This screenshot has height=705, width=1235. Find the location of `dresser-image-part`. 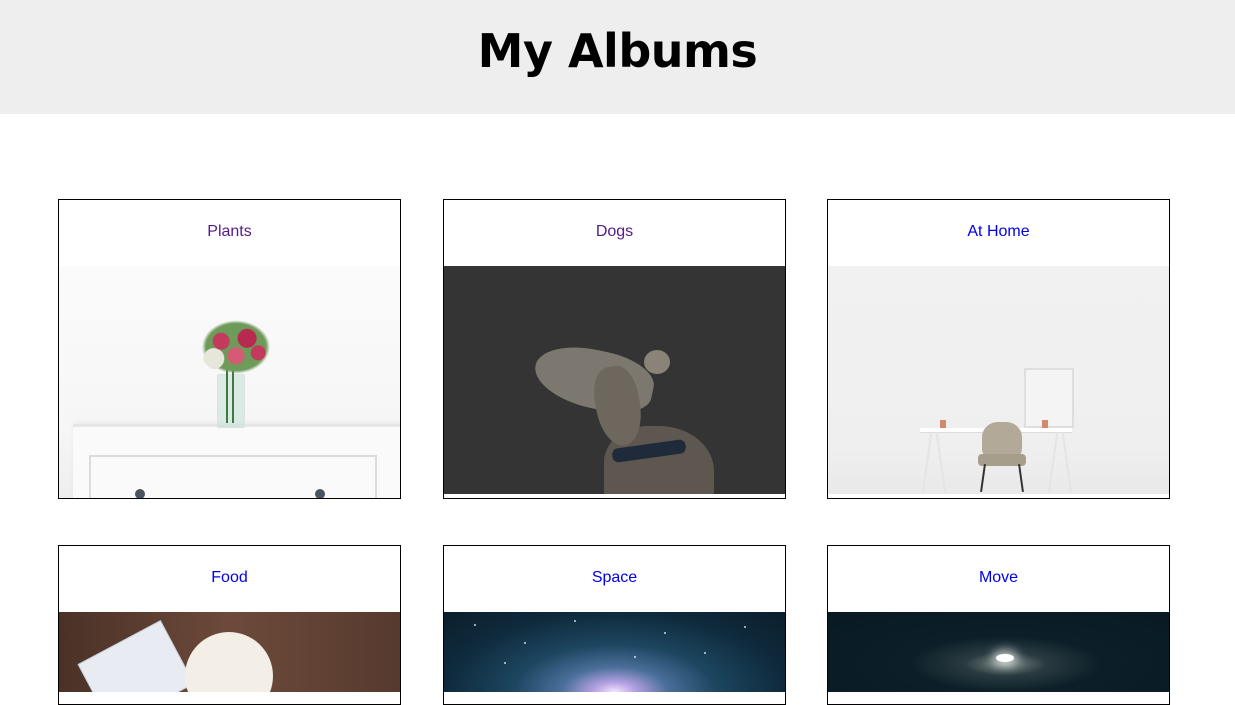

dresser-image-part is located at coordinates (236, 461).